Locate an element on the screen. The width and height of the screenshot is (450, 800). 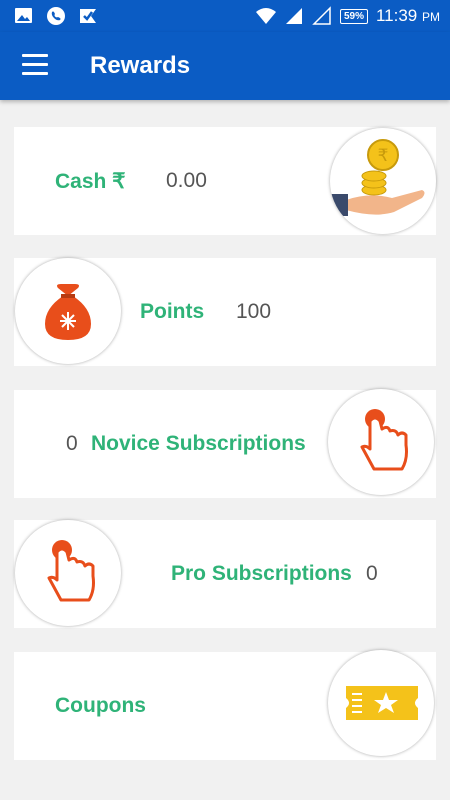
clock: 11:39 PM is located at coordinates (408, 16).